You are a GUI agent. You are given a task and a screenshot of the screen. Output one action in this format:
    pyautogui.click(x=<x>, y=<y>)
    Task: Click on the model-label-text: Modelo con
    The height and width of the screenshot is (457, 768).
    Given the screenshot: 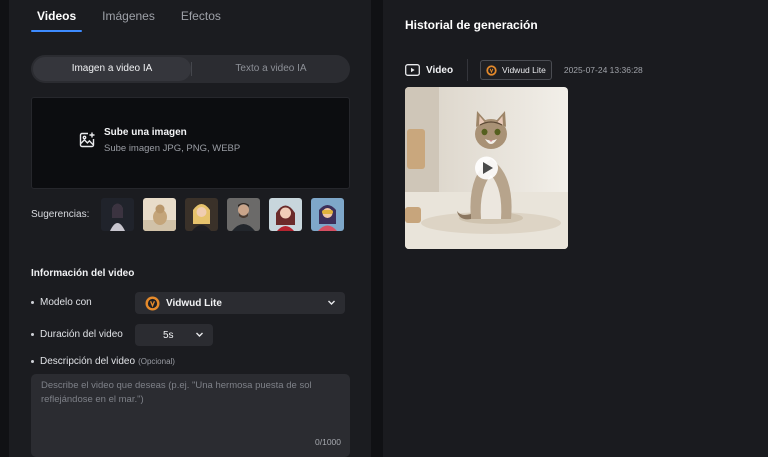 What is the action you would take?
    pyautogui.click(x=66, y=302)
    